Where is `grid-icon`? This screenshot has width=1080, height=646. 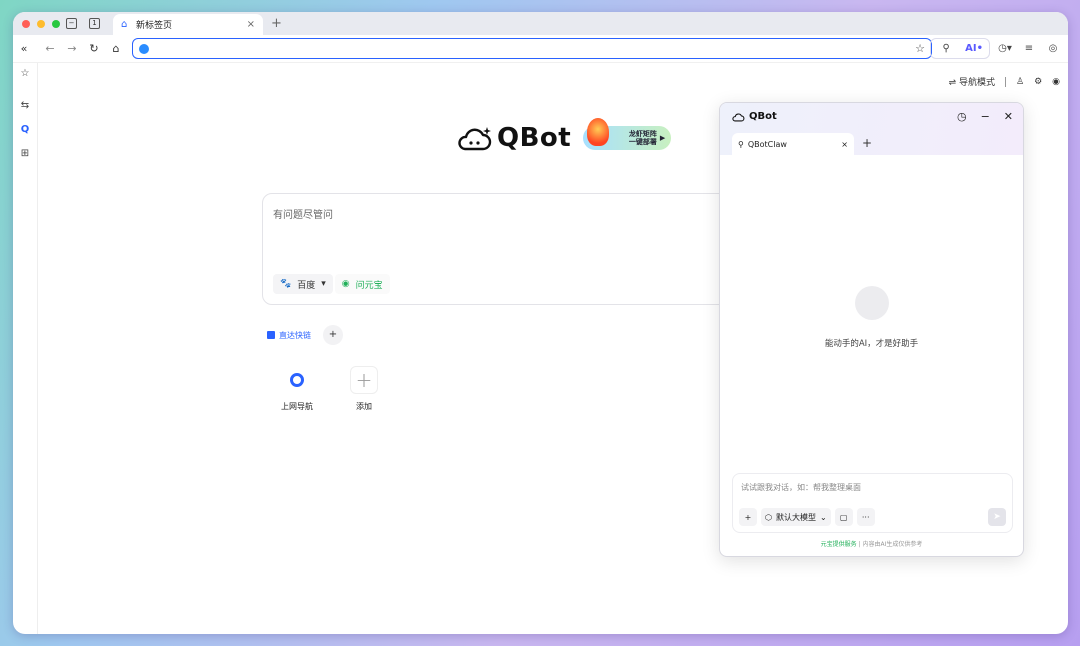 grid-icon is located at coordinates (271, 335).